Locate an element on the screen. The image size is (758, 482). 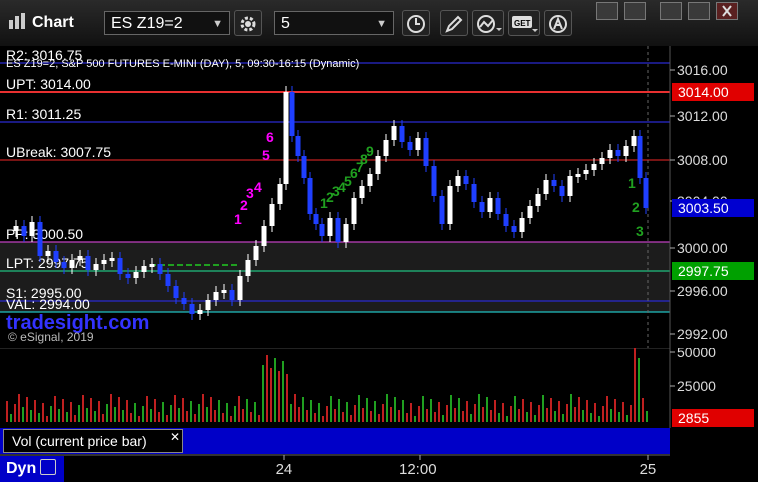
restore-icon is located at coordinates (607, 11).